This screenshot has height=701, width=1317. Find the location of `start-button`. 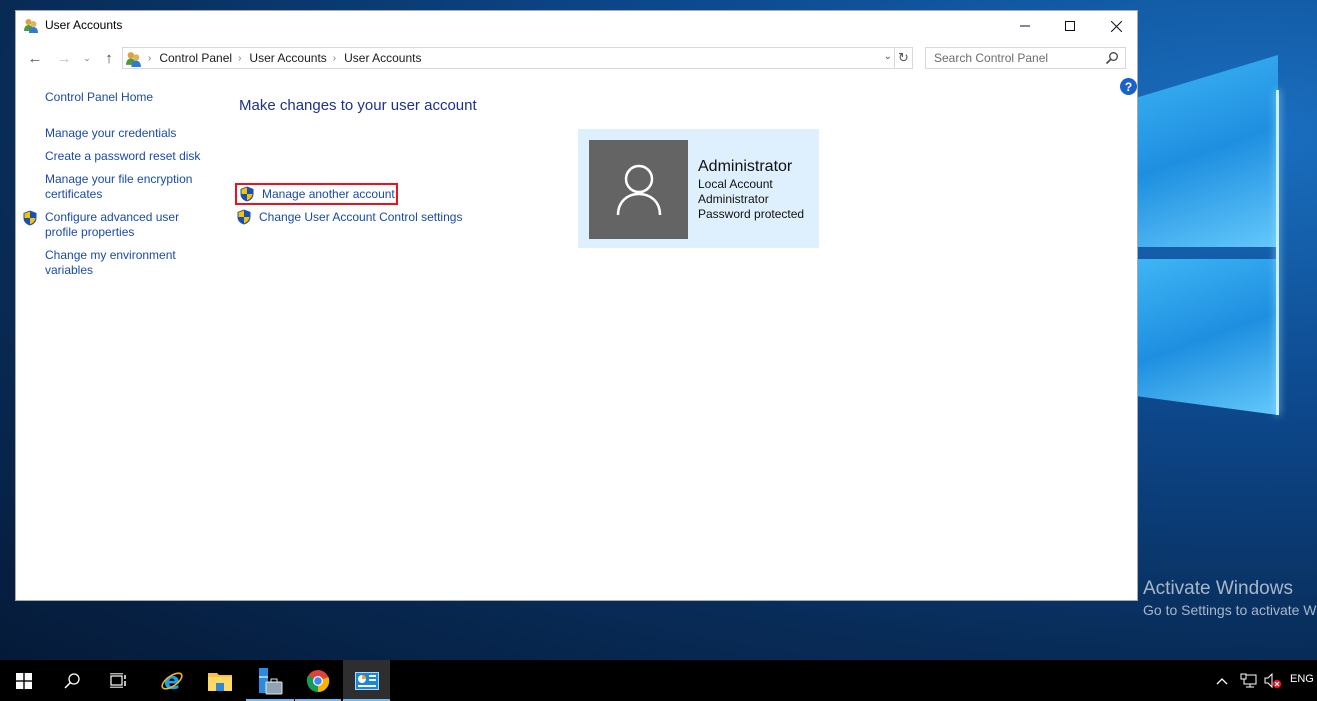

start-button is located at coordinates (23, 680).